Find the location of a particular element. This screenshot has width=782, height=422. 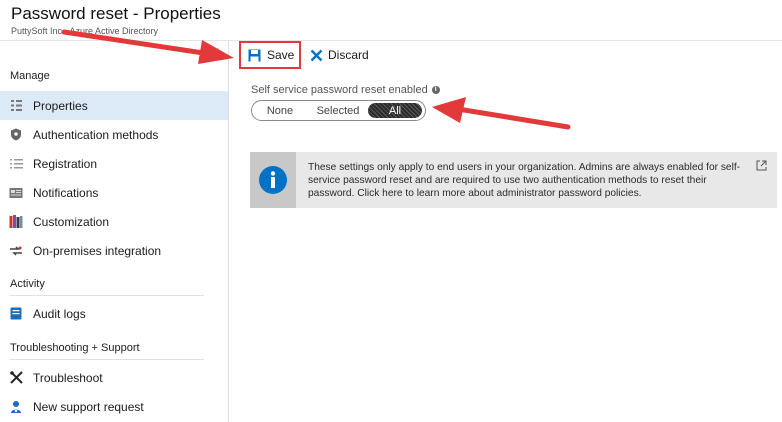

discard-icon is located at coordinates (316, 55).